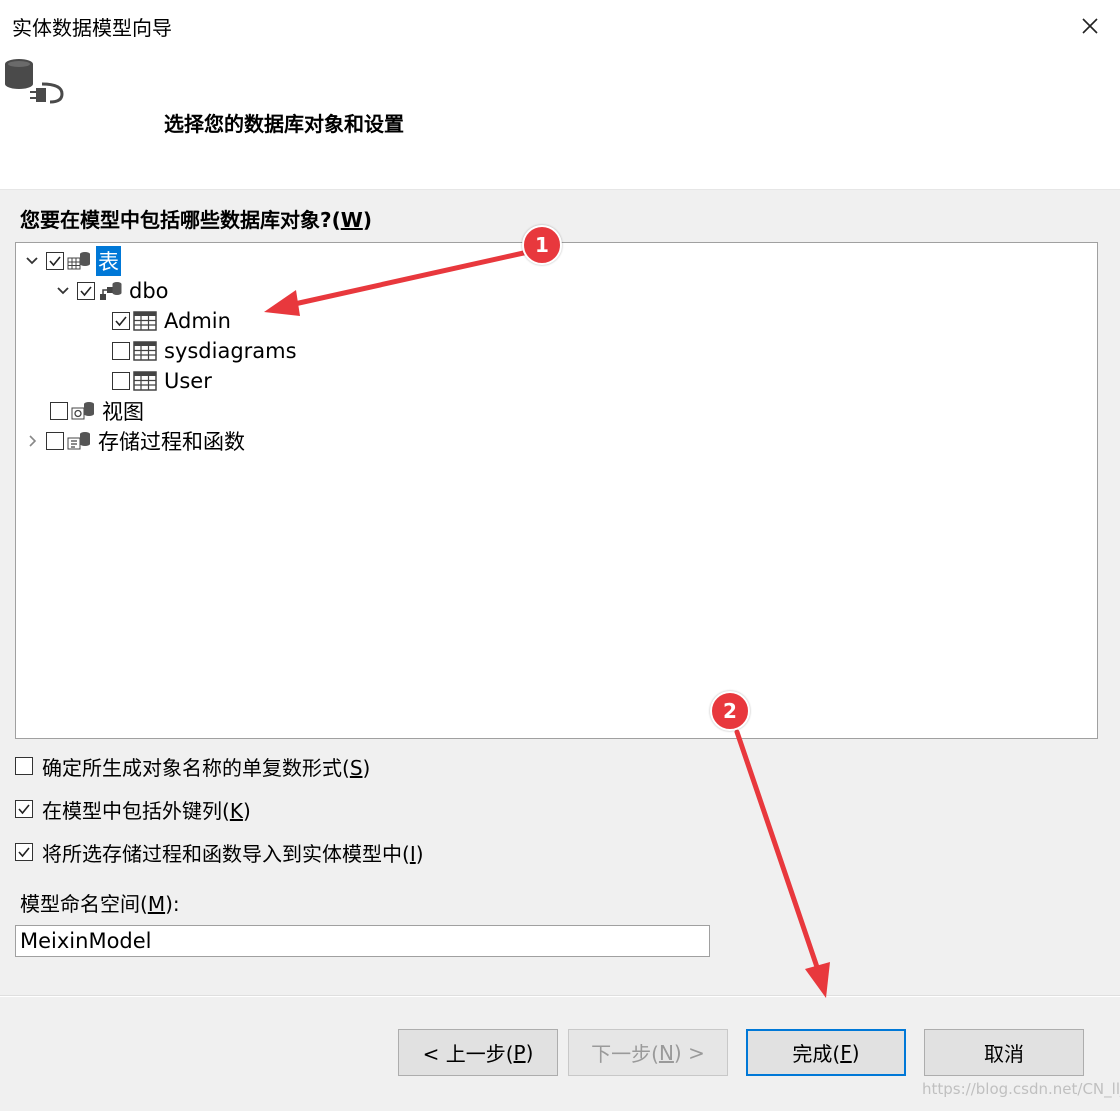 This screenshot has height=1111, width=1120. I want to click on finish-text: 完成(, so click(816, 1054).